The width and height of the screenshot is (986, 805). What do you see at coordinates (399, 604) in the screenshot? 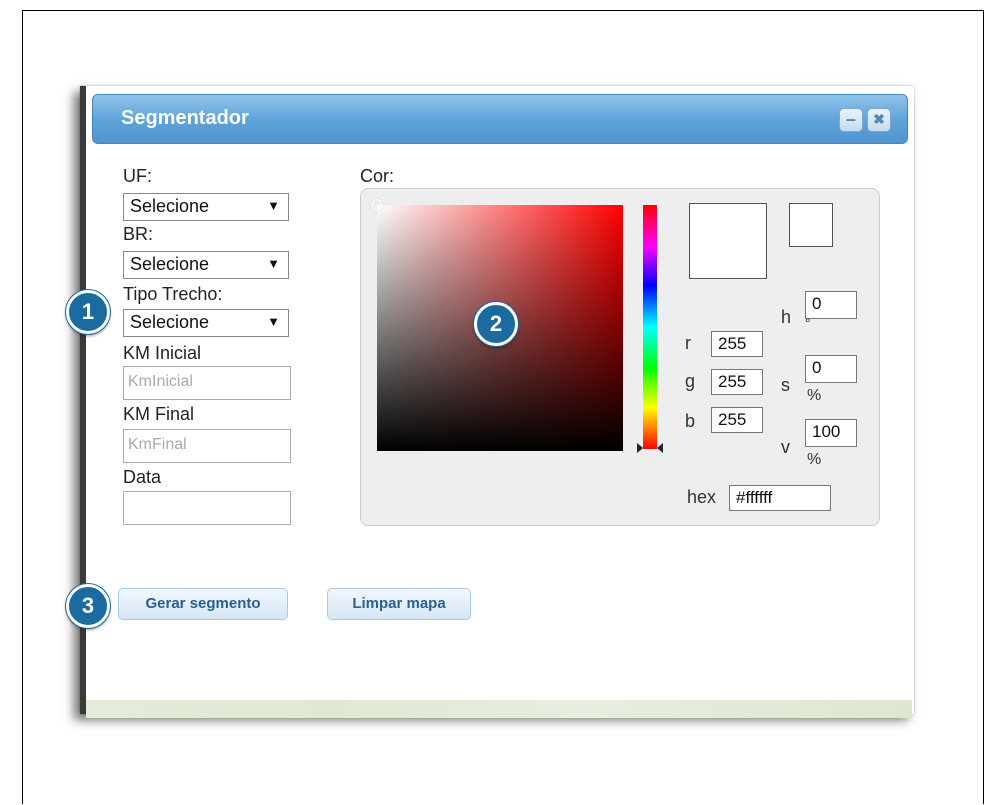
I see `limpar-mapa-button: Limpar mapa` at bounding box center [399, 604].